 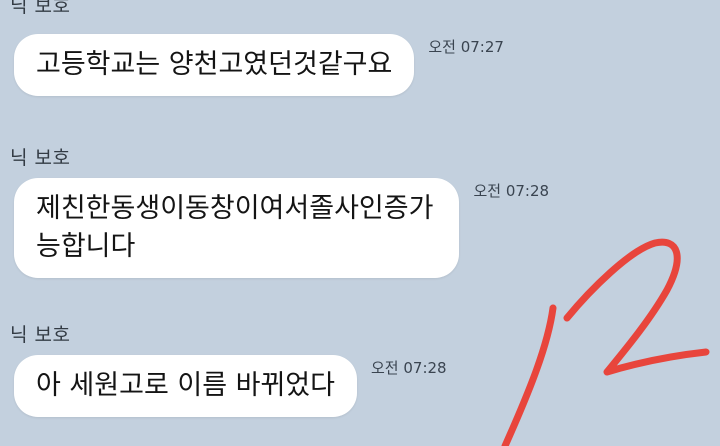 I want to click on message-time: 오전 07:27, so click(x=466, y=47).